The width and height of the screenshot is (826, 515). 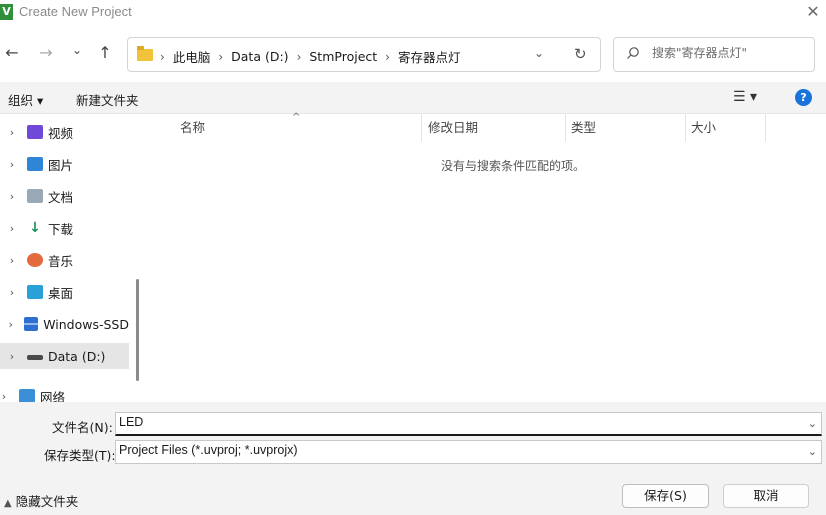 What do you see at coordinates (192, 128) in the screenshot?
I see `column-header-name: 名称` at bounding box center [192, 128].